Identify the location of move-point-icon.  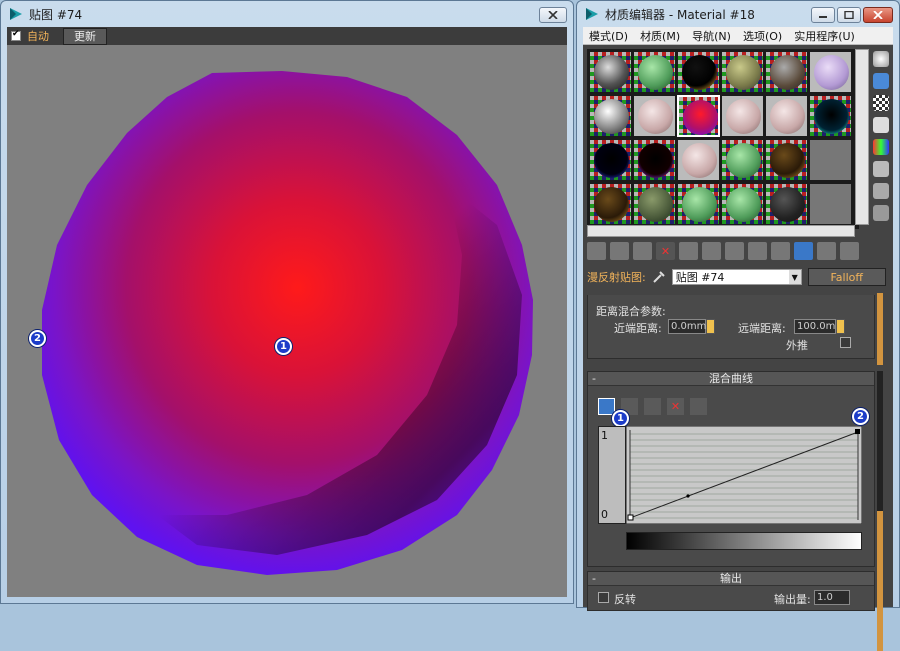
(606, 406).